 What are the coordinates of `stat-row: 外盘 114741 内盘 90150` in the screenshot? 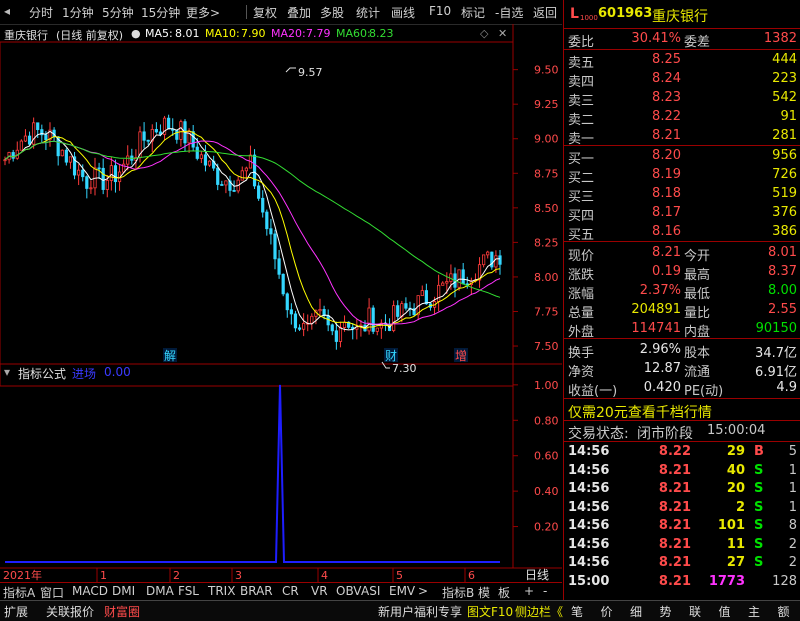 It's located at (682, 330).